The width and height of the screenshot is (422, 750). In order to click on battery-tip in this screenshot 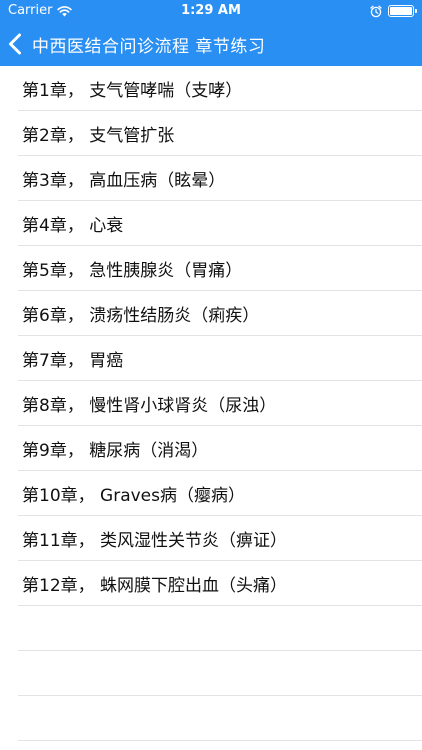, I will do `click(416, 11)`.